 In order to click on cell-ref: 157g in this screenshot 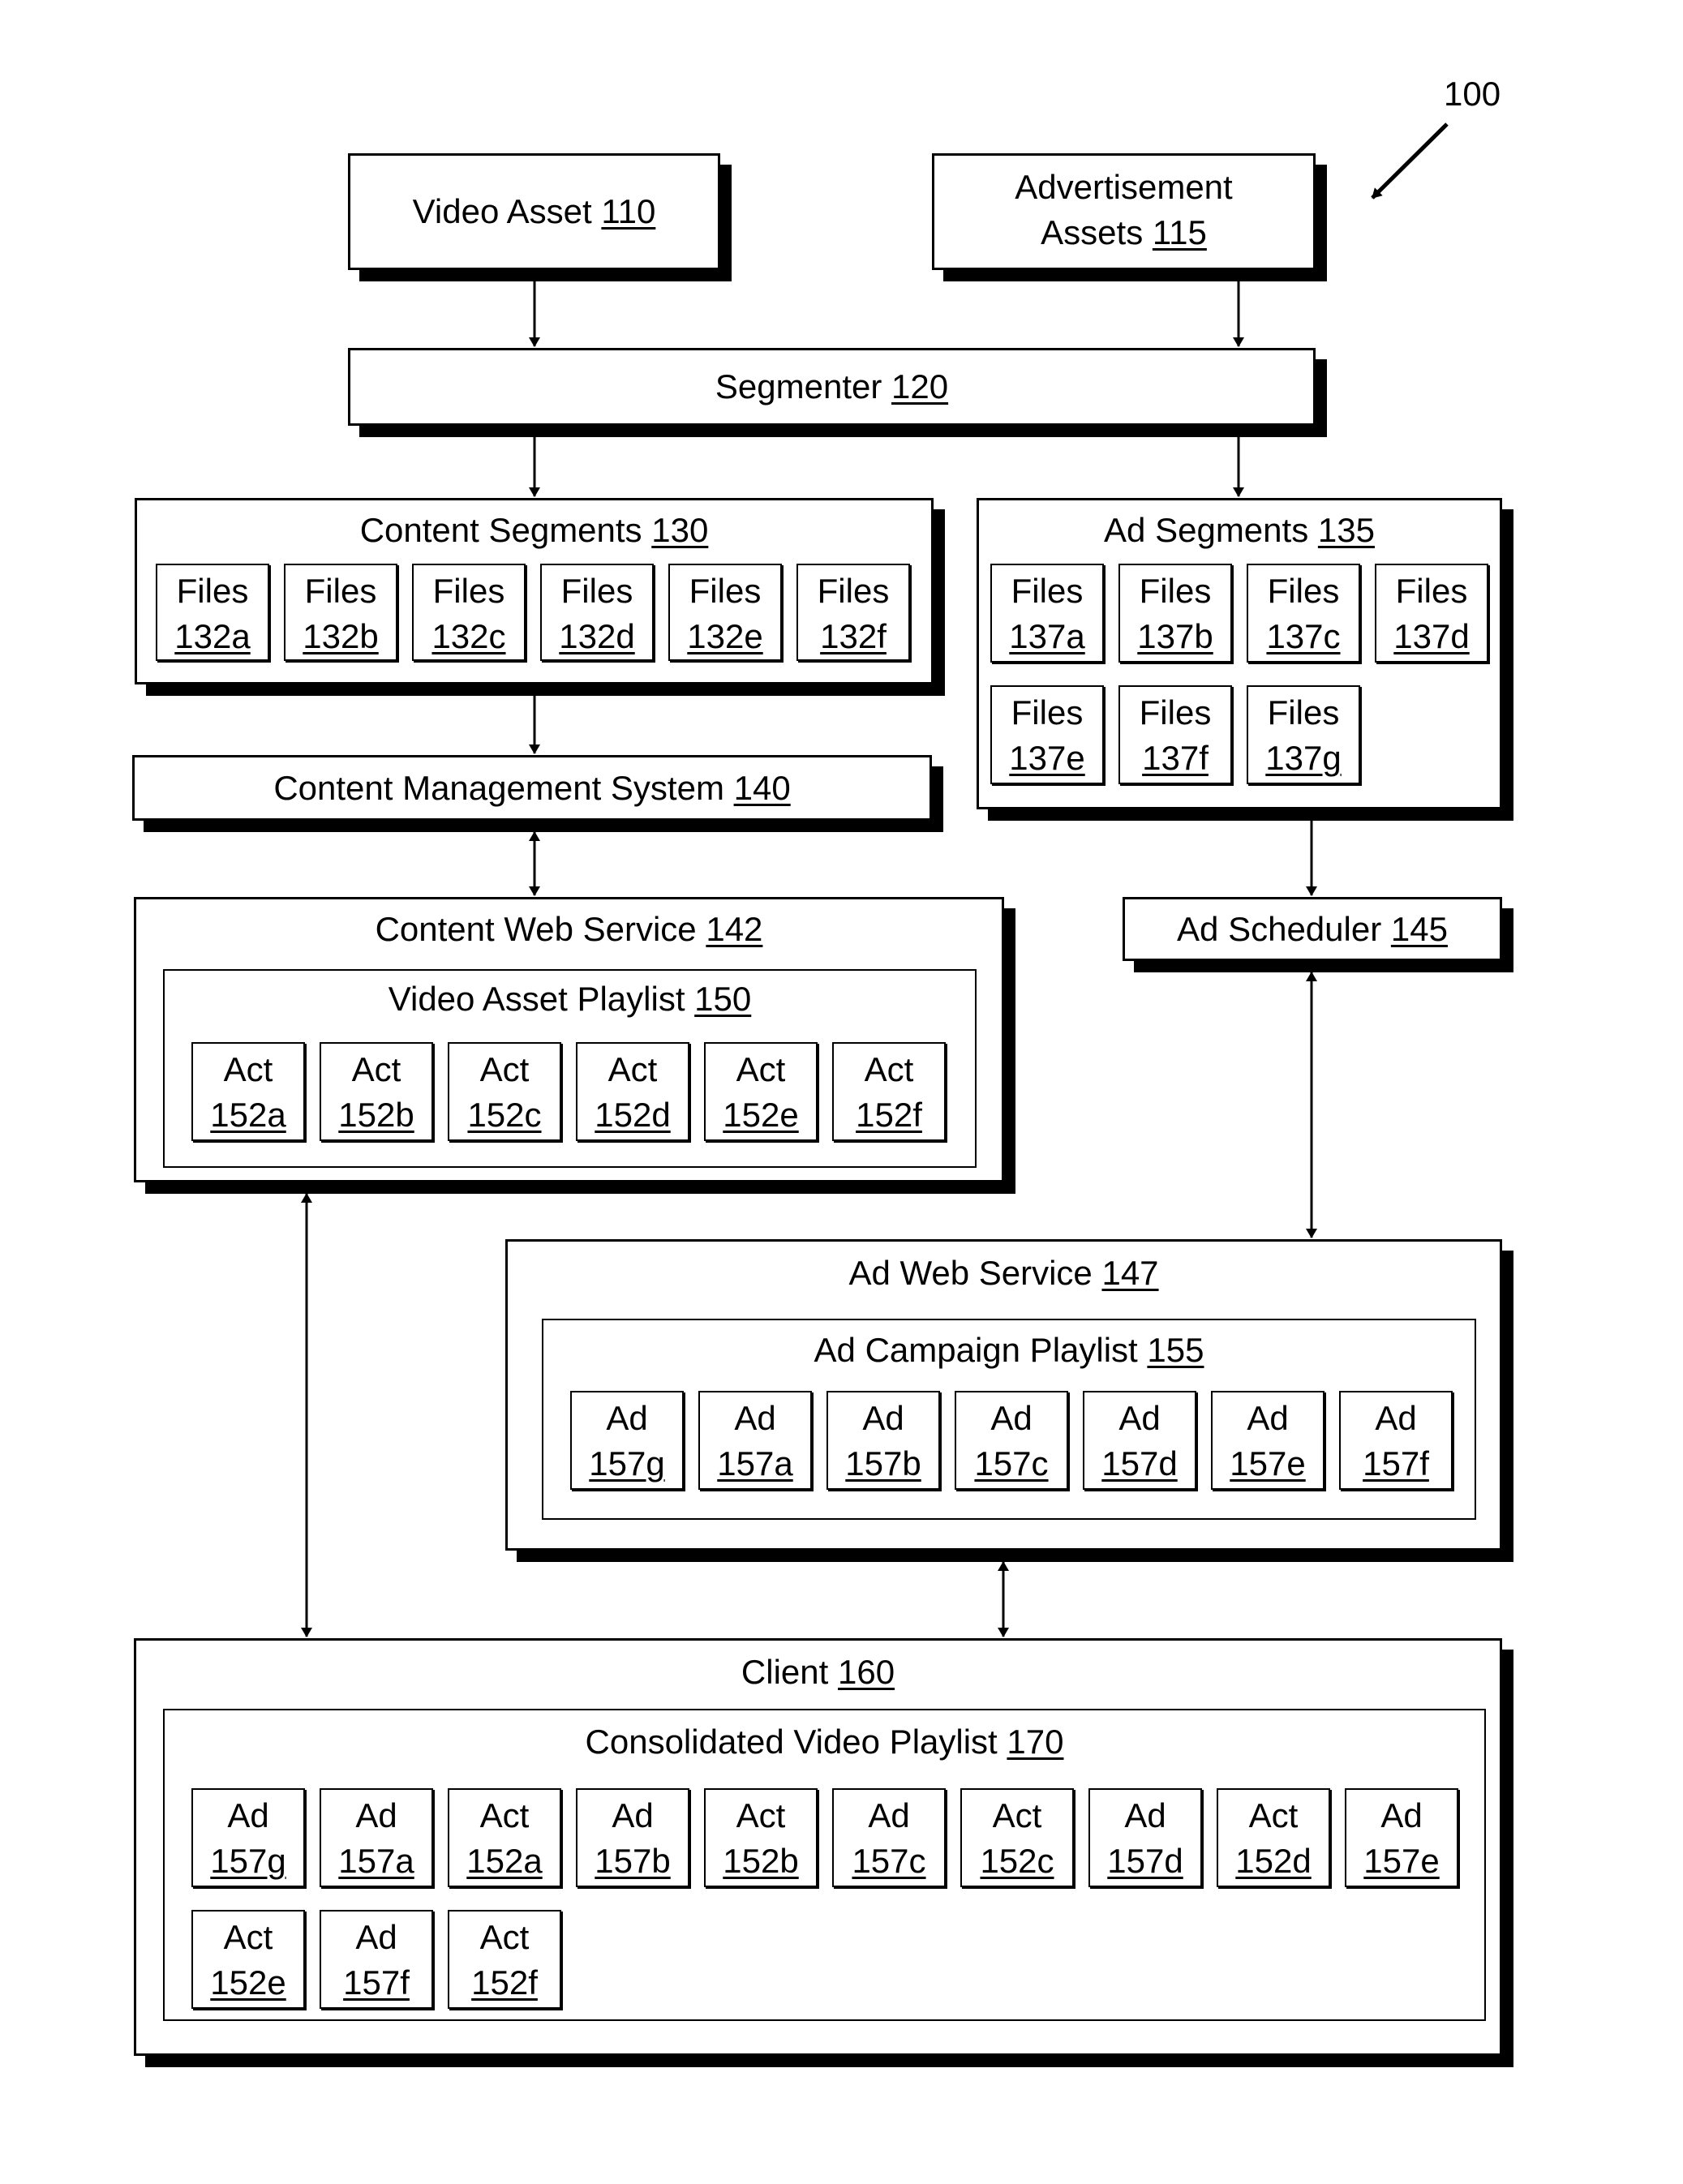, I will do `click(248, 1861)`.